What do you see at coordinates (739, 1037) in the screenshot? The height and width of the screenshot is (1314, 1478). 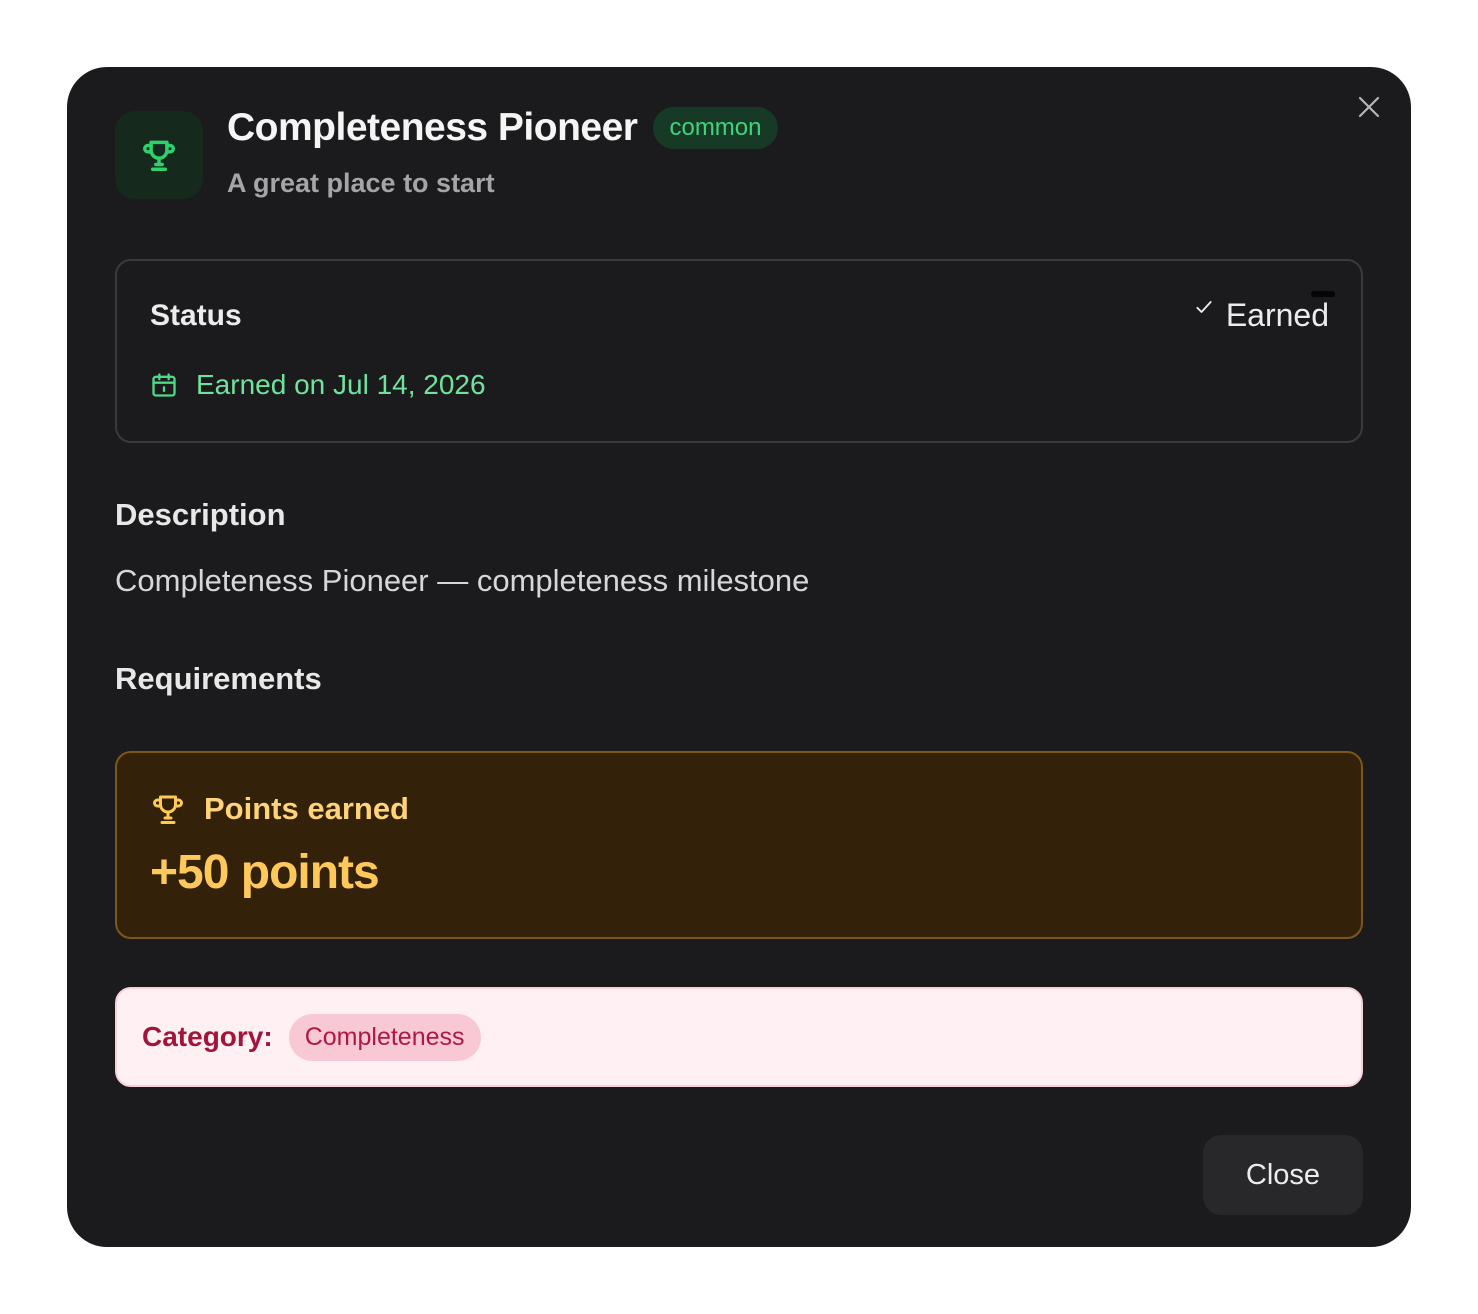 I see `category-card: Category: Completeness` at bounding box center [739, 1037].